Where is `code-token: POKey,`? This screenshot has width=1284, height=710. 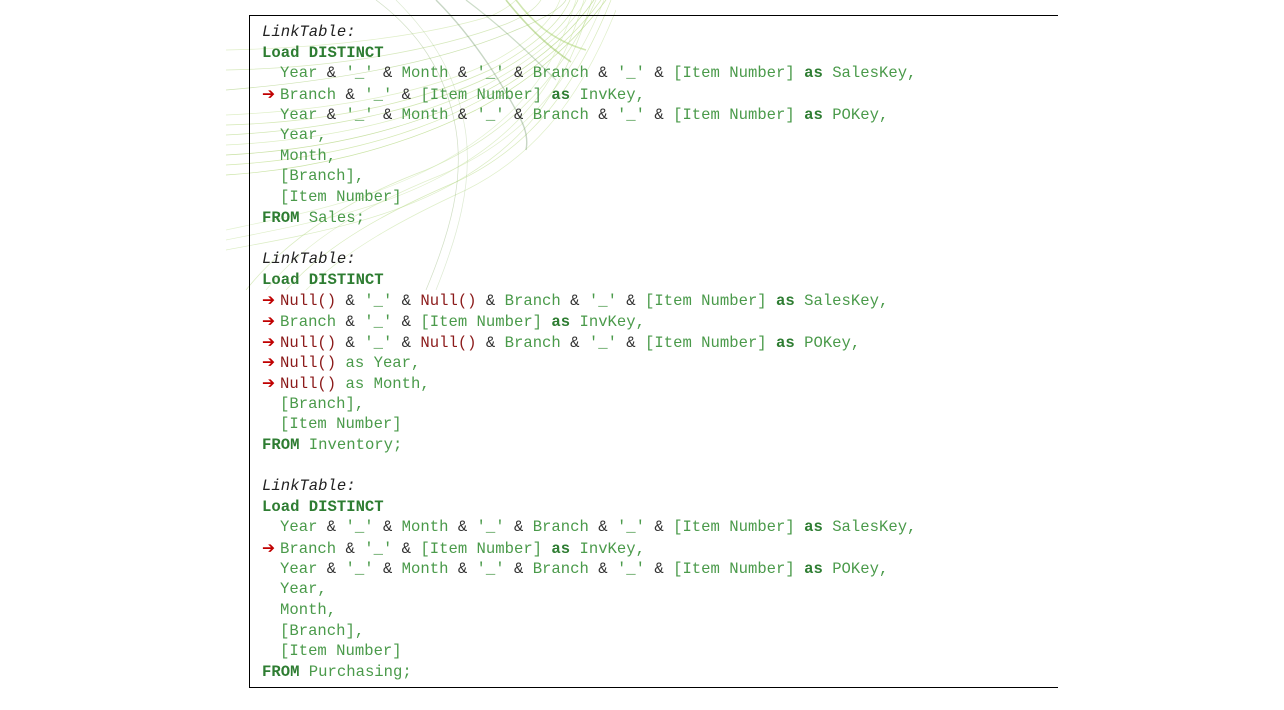 code-token: POKey, is located at coordinates (860, 568).